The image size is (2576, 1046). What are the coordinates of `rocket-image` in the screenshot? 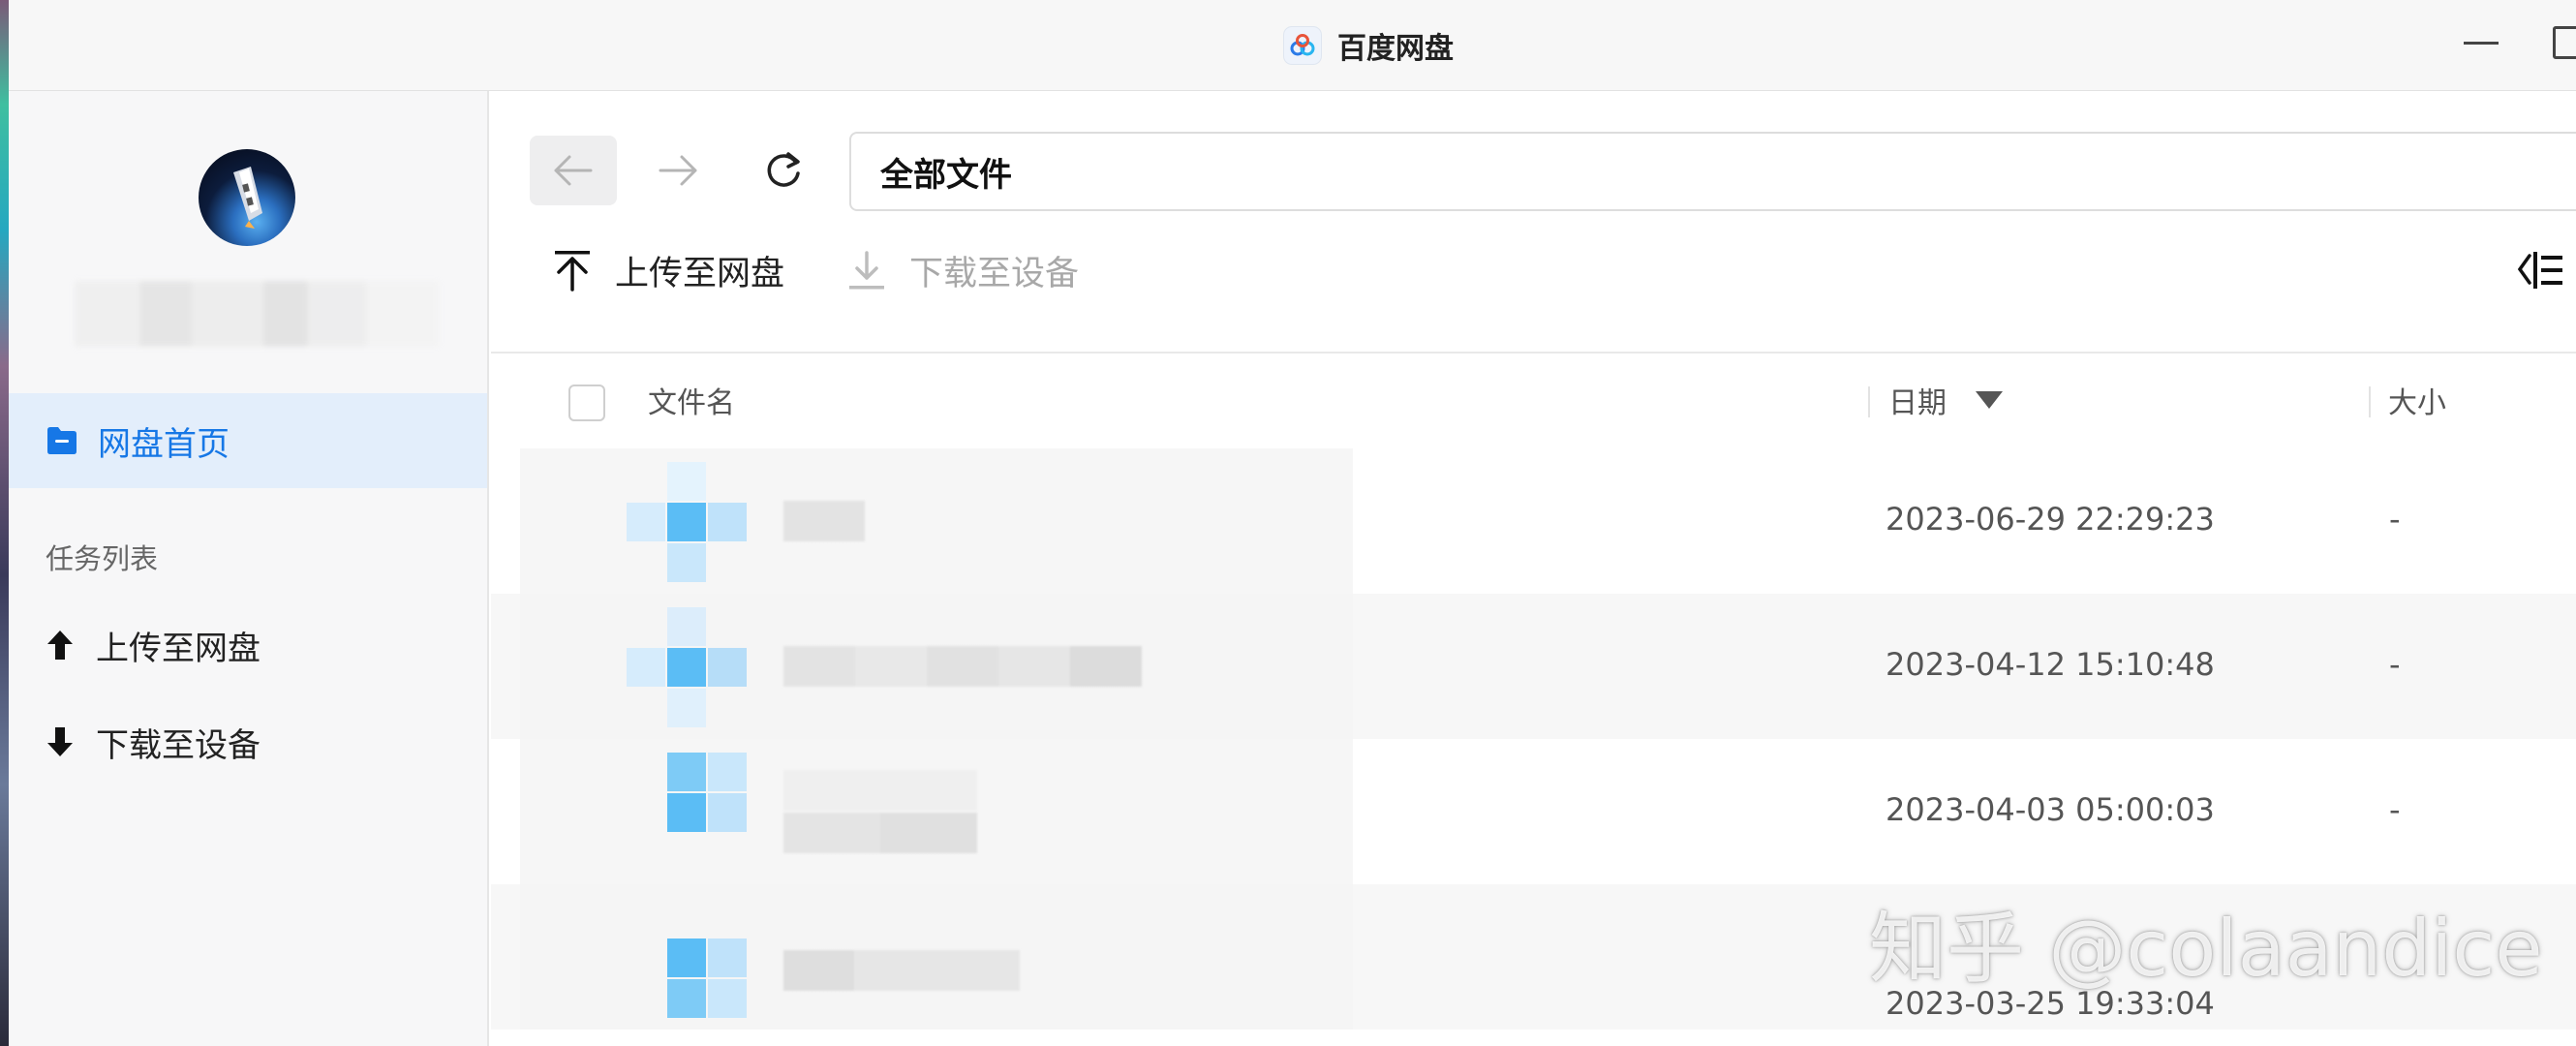 It's located at (247, 198).